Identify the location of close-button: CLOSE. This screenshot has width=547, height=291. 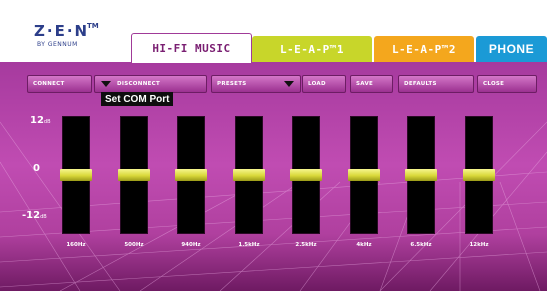
(507, 84).